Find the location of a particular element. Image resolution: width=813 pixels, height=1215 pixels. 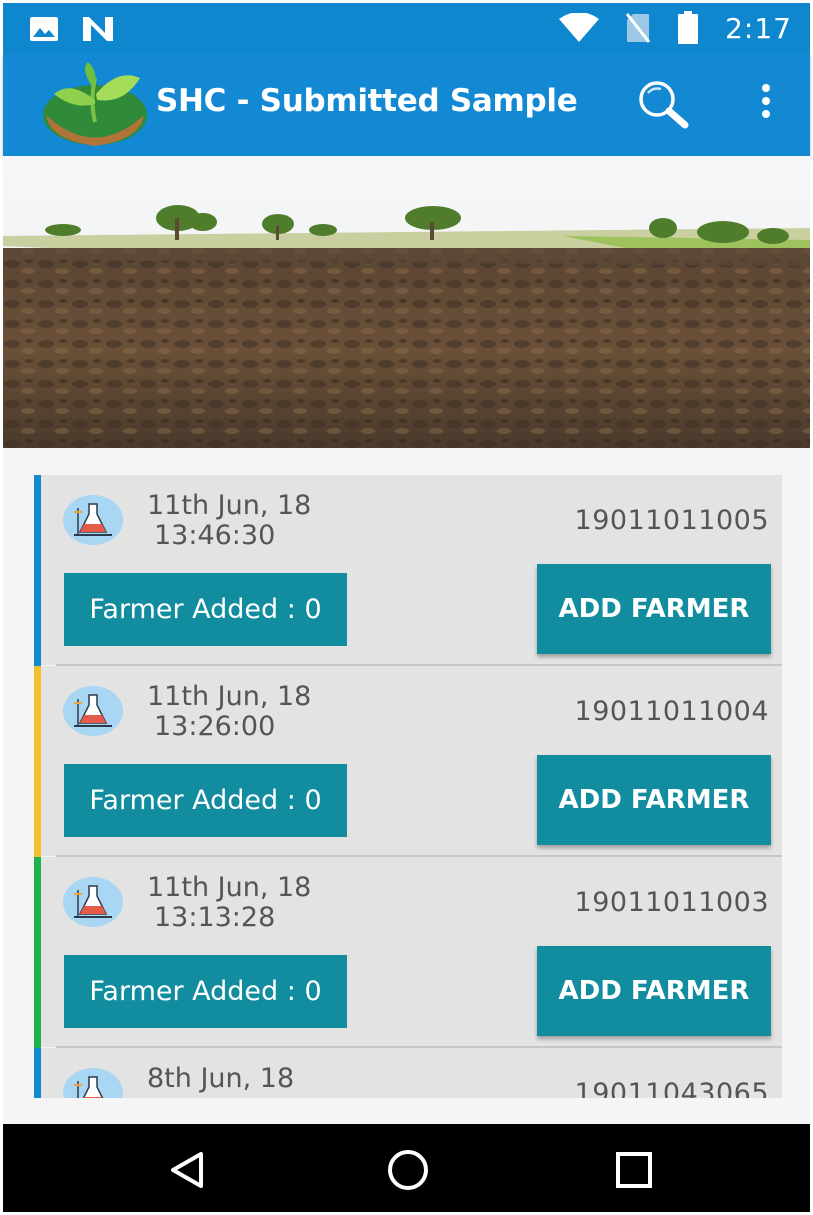

system-nav-bar is located at coordinates (406, 1168).